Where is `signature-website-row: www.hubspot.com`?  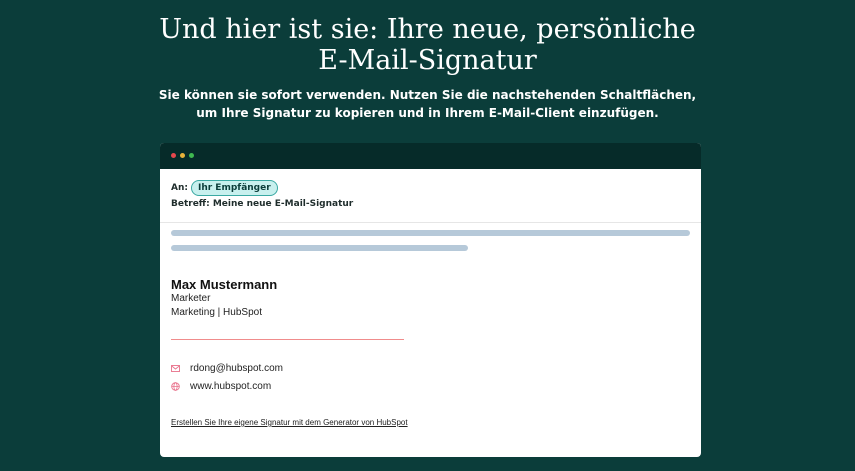 signature-website-row: www.hubspot.com is located at coordinates (221, 386).